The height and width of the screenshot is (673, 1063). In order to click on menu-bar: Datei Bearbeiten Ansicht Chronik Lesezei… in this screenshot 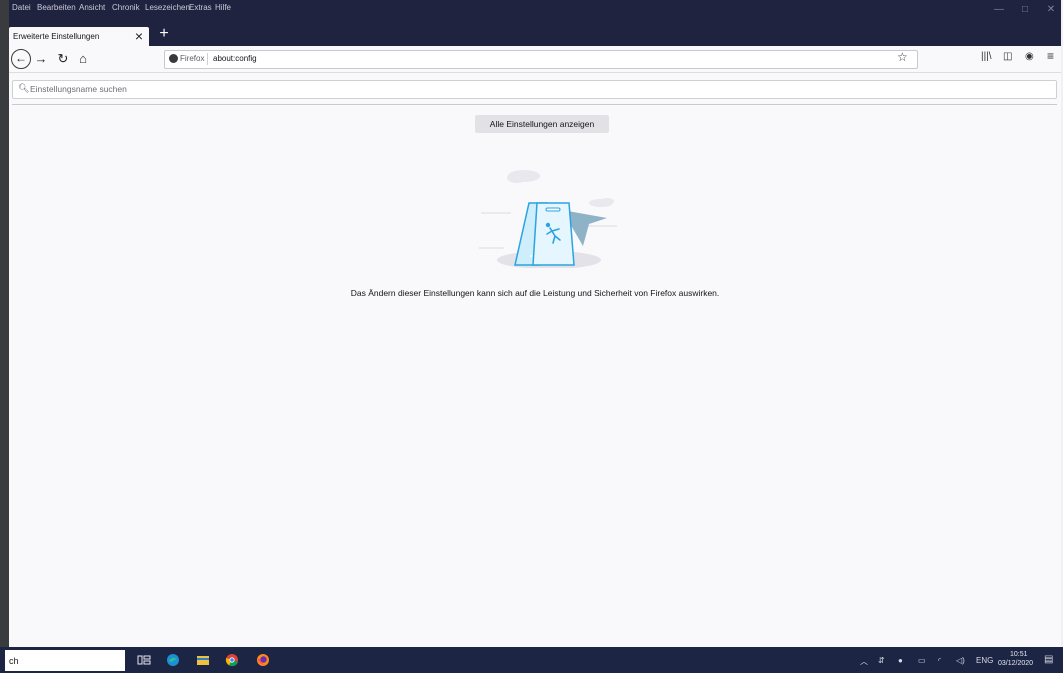, I will do `click(536, 9)`.